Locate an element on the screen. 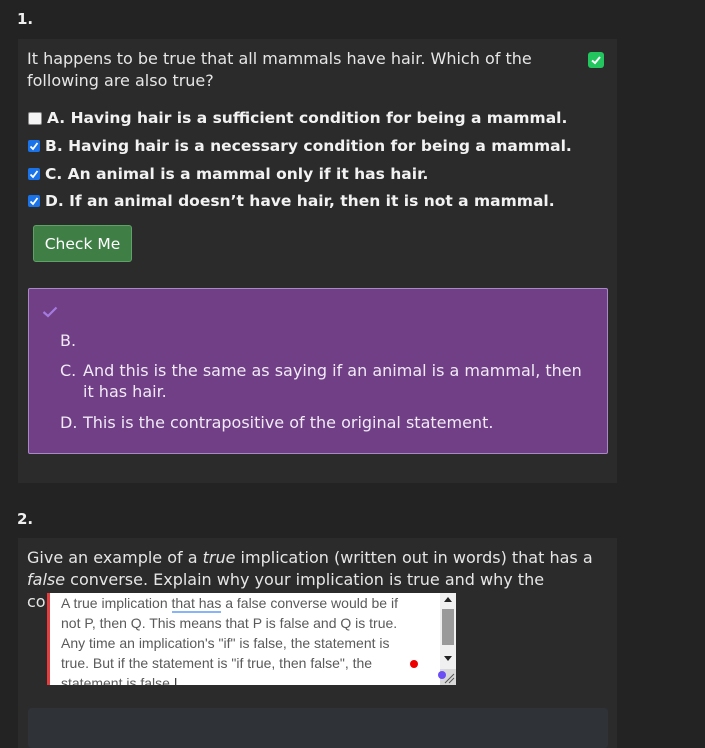 This screenshot has width=705, height=748. prompt-emphasis: false is located at coordinates (46, 579).